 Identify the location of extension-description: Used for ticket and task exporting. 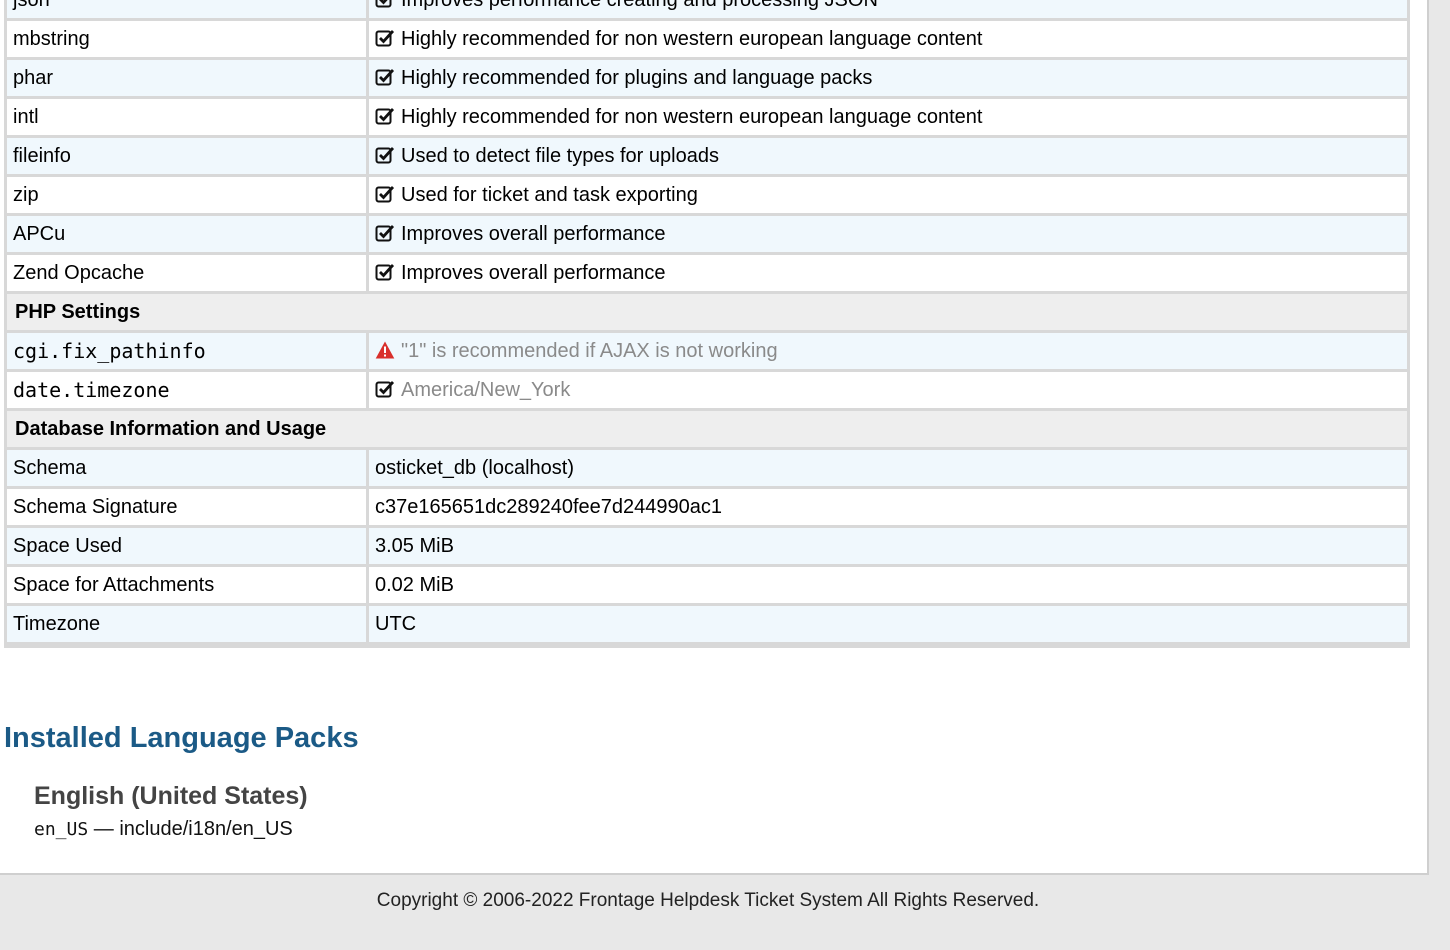
(549, 195).